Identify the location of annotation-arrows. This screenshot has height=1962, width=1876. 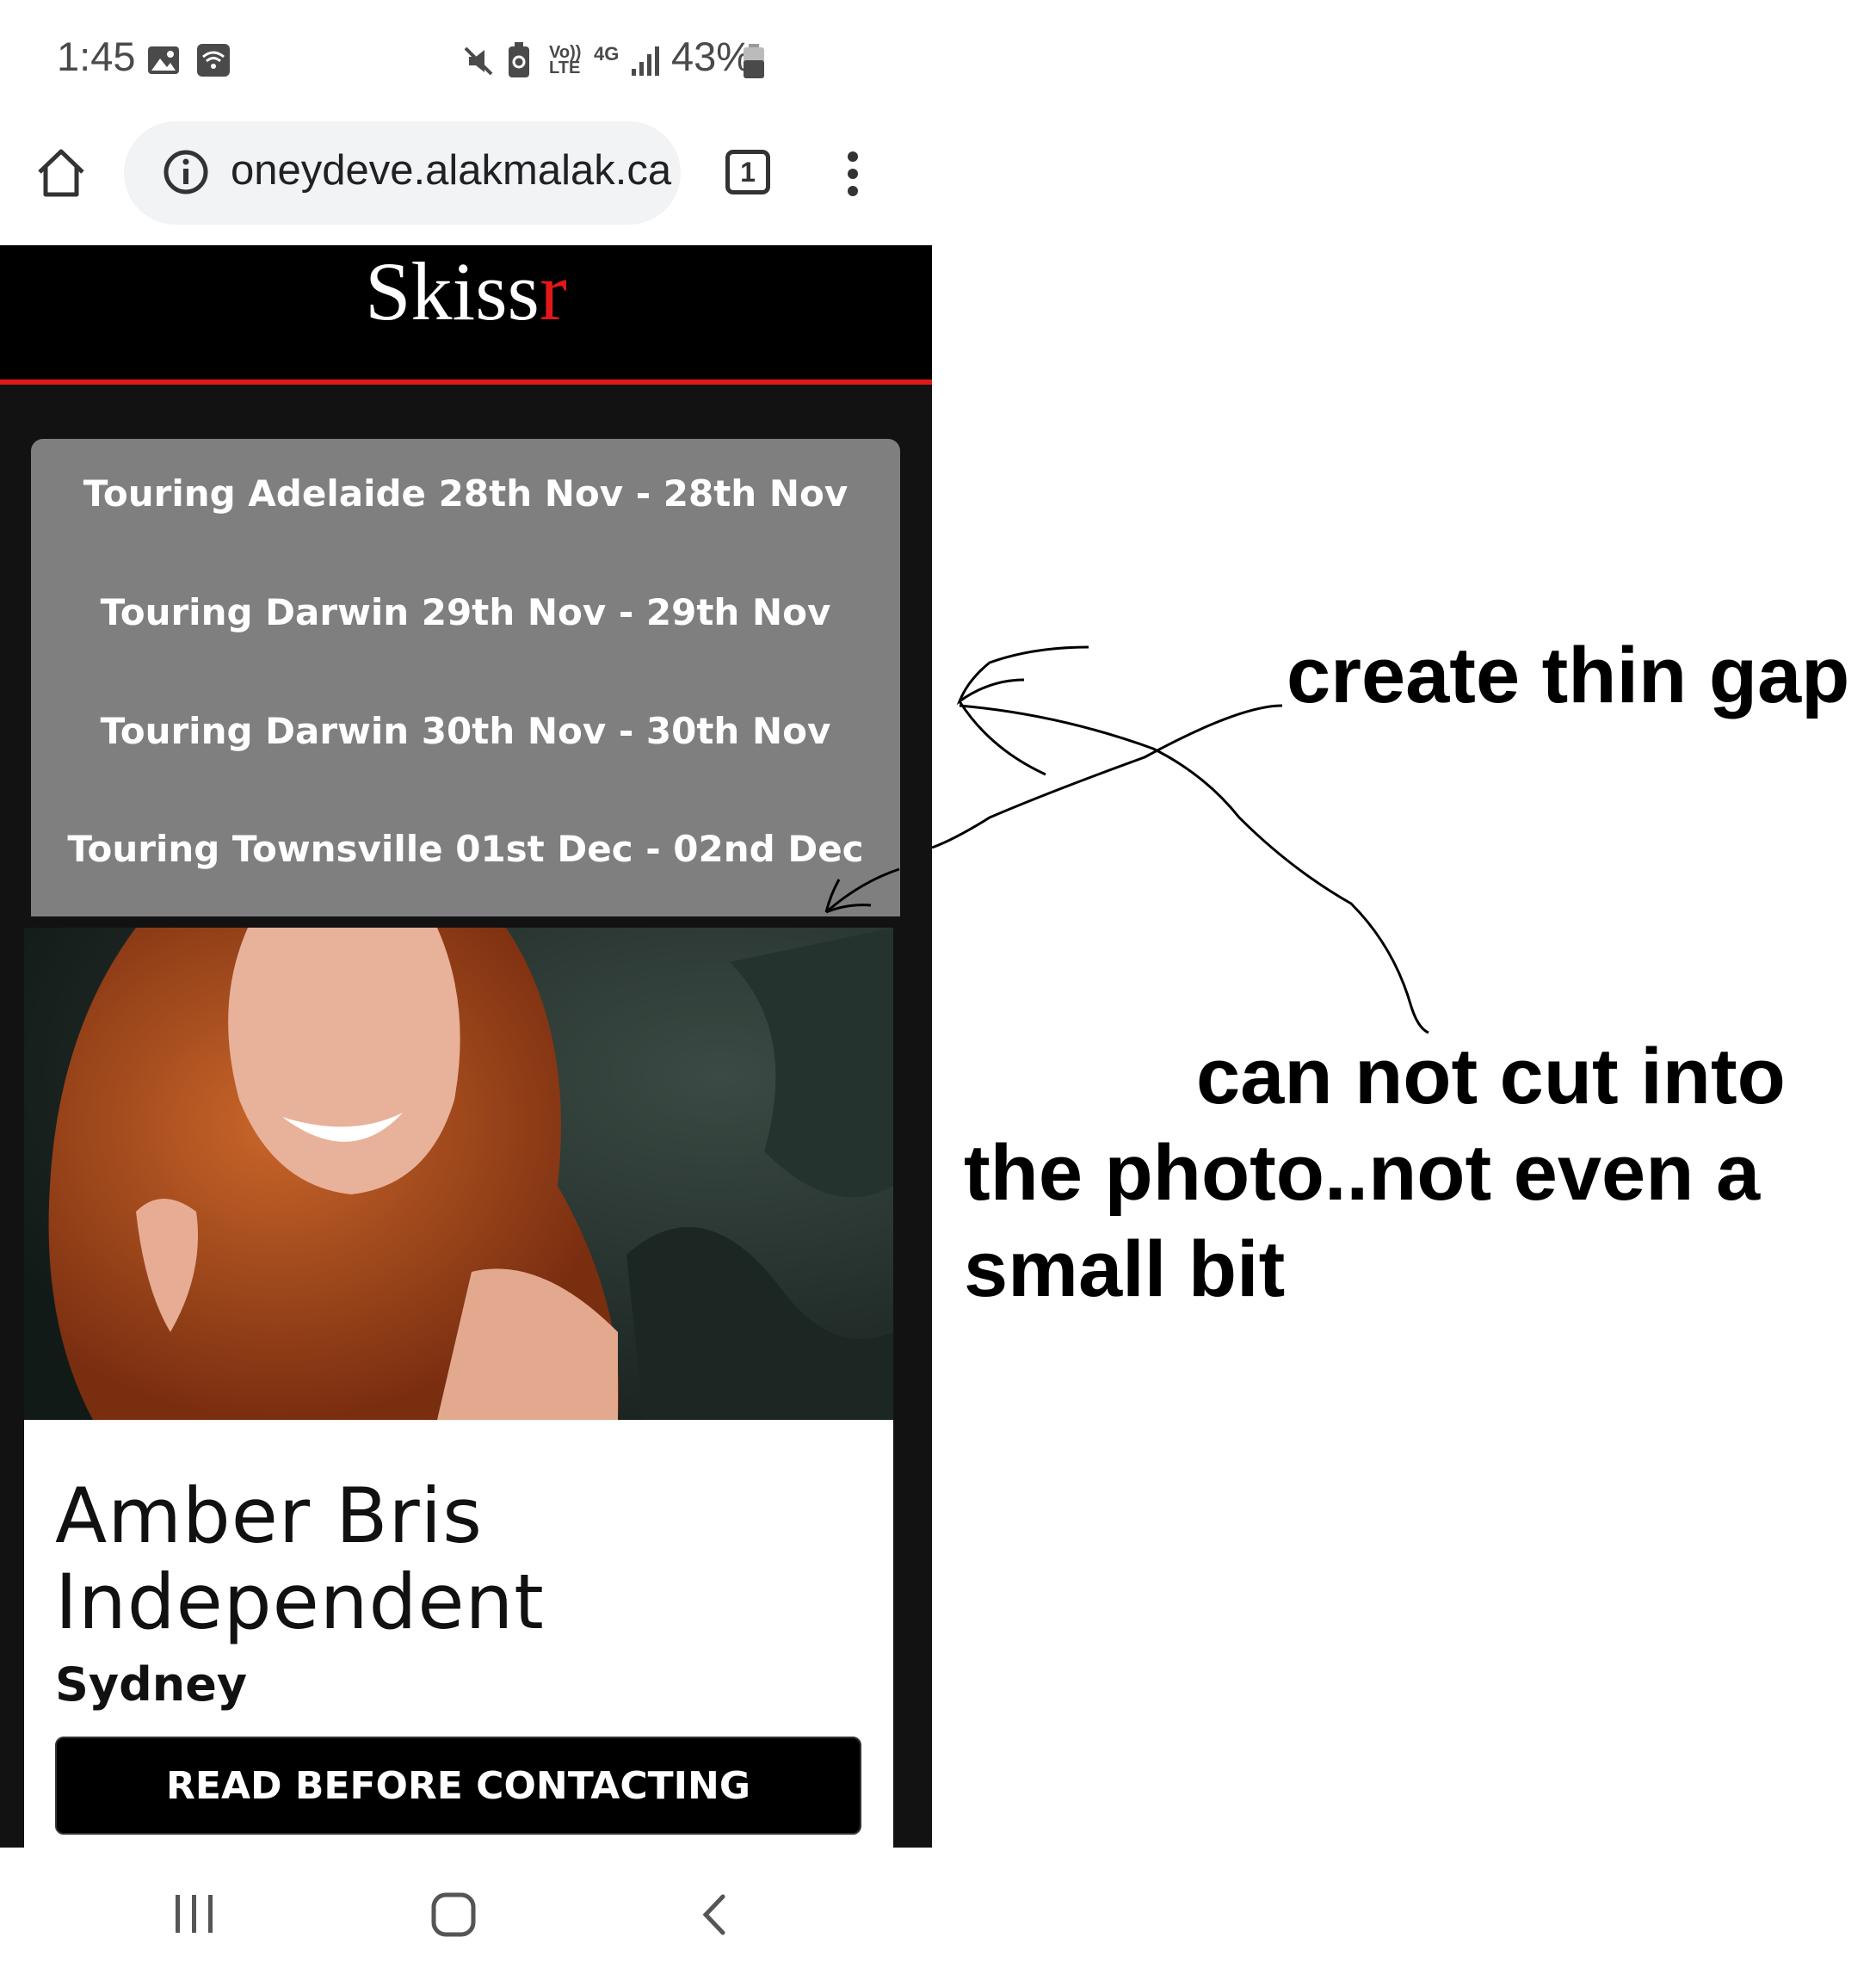
(1126, 839).